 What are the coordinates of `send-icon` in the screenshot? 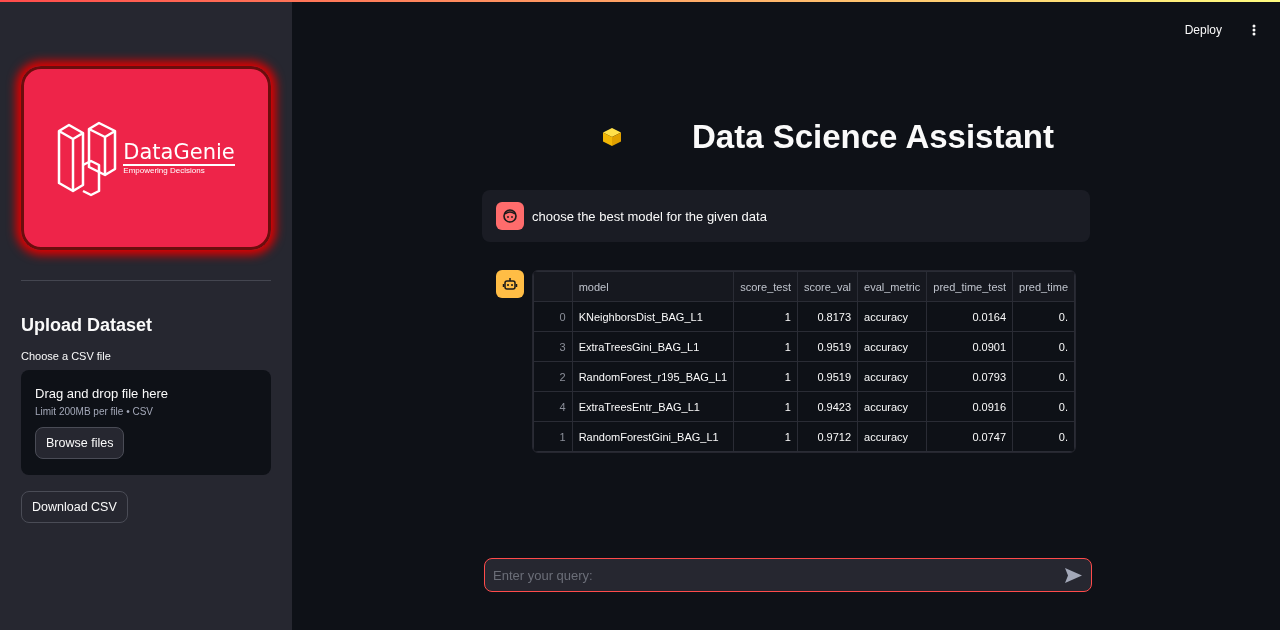 It's located at (1073, 575).